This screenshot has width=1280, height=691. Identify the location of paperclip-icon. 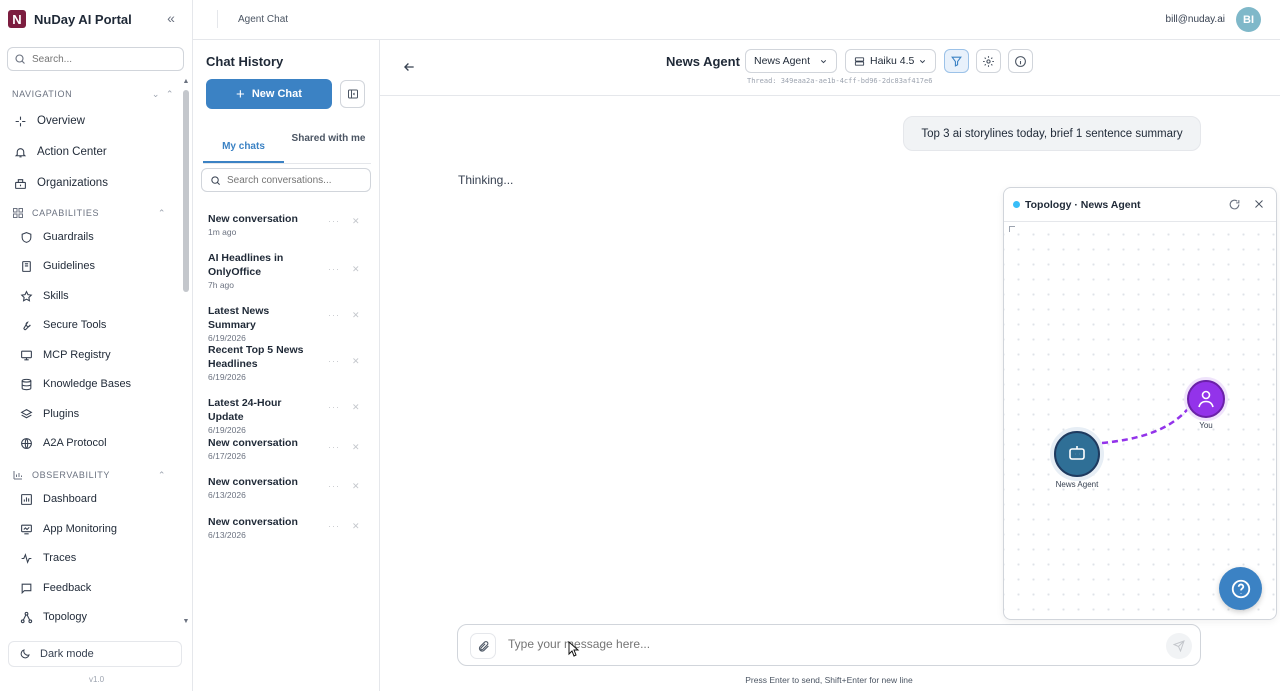
(483, 646).